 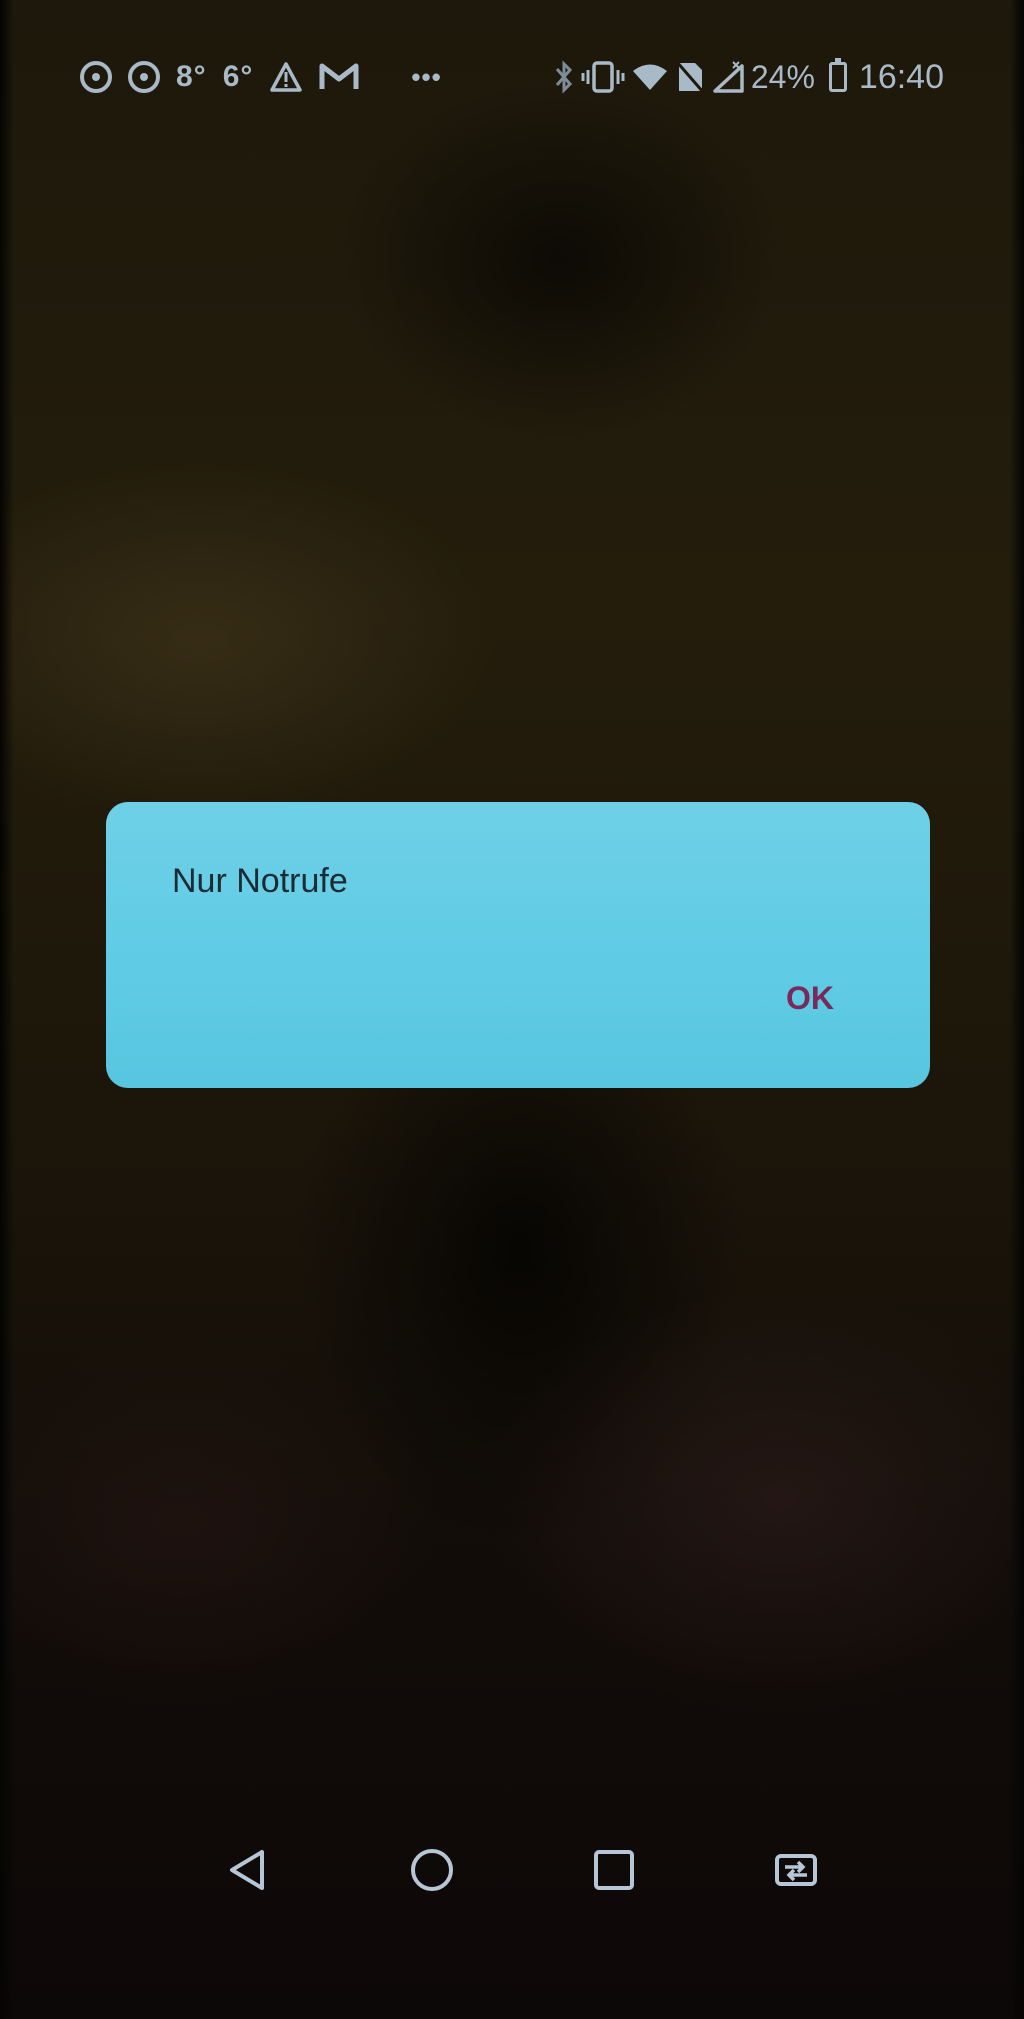 I want to click on home-icon, so click(x=432, y=1870).